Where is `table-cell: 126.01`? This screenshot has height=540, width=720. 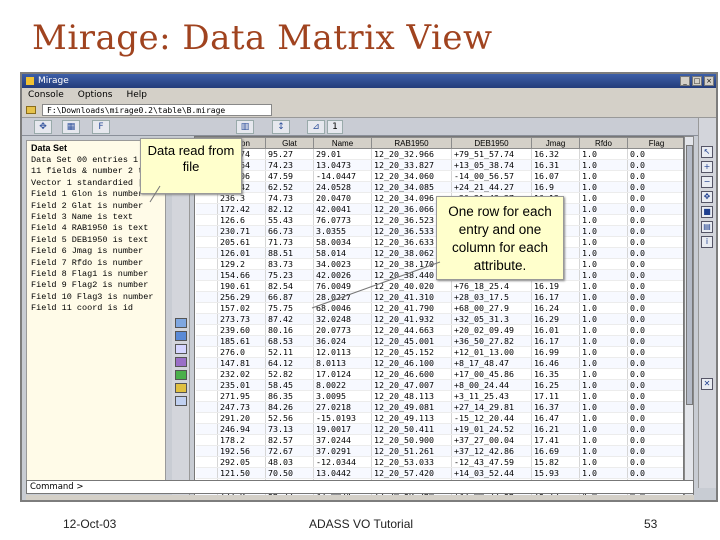
table-cell: 126.01 is located at coordinates (241, 253).